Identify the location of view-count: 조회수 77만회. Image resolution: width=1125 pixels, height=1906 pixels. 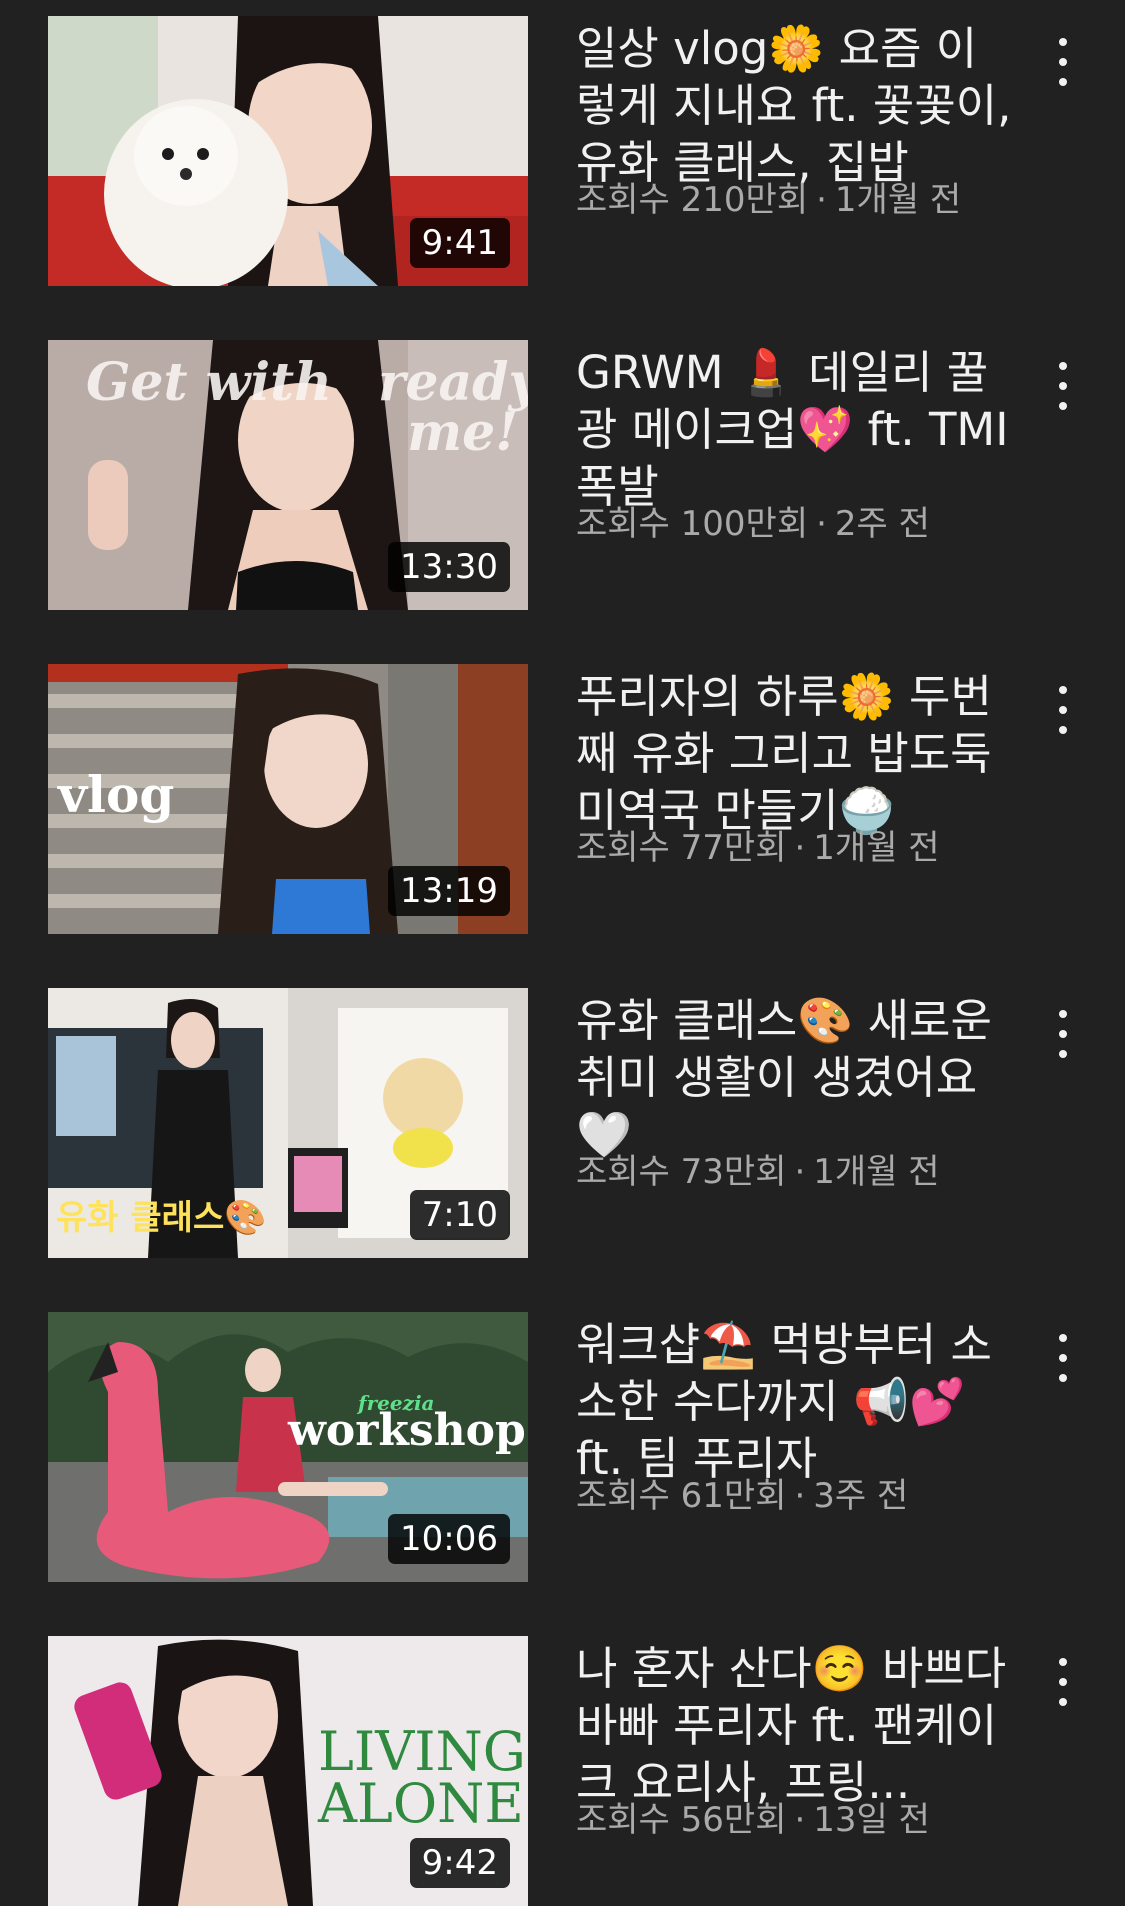
(681, 848).